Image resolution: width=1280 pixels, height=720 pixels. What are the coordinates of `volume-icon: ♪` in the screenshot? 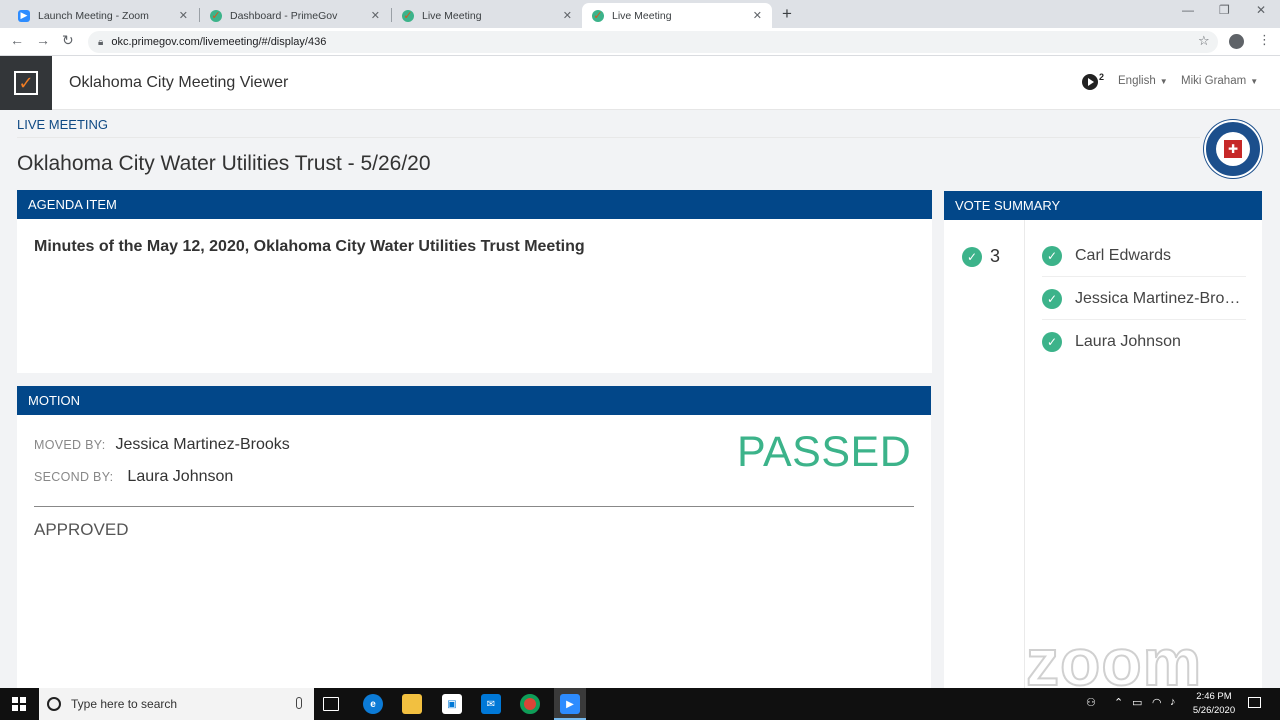 It's located at (1173, 702).